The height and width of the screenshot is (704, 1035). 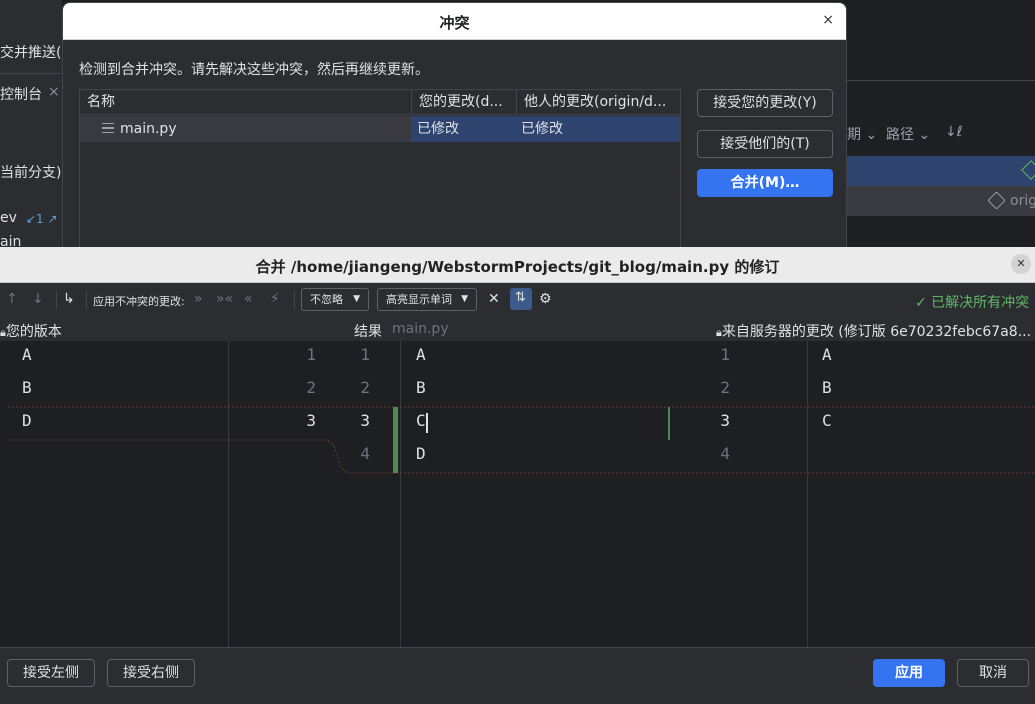 What do you see at coordinates (542, 129) in the screenshot?
I see `theirs-status: 已修改` at bounding box center [542, 129].